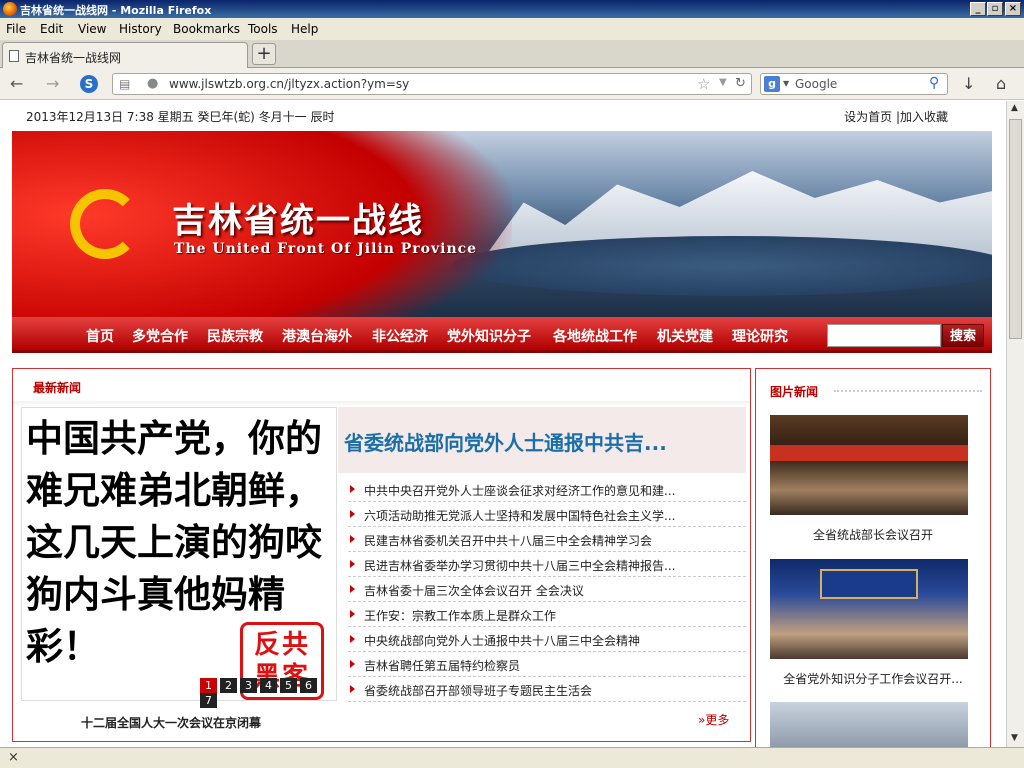 The image size is (1024, 768). I want to click on more-link: »更多, so click(713, 719).